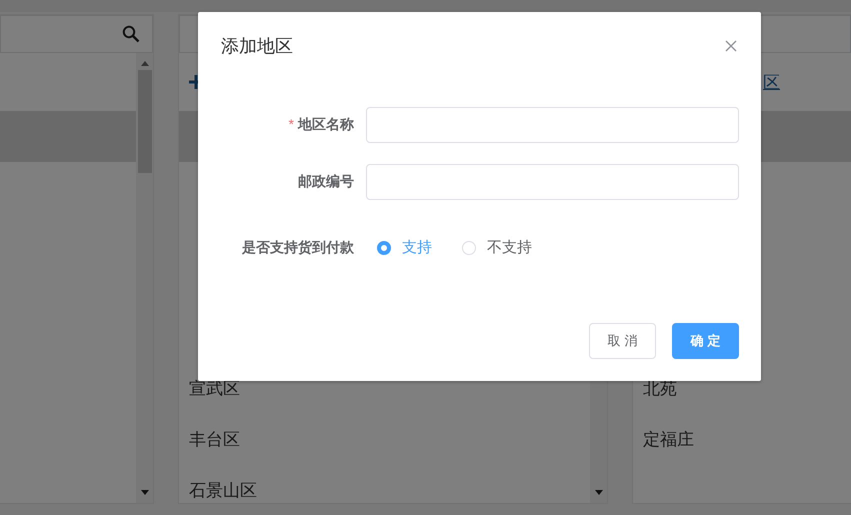  Describe the element at coordinates (76, 34) in the screenshot. I see `search-field` at that location.